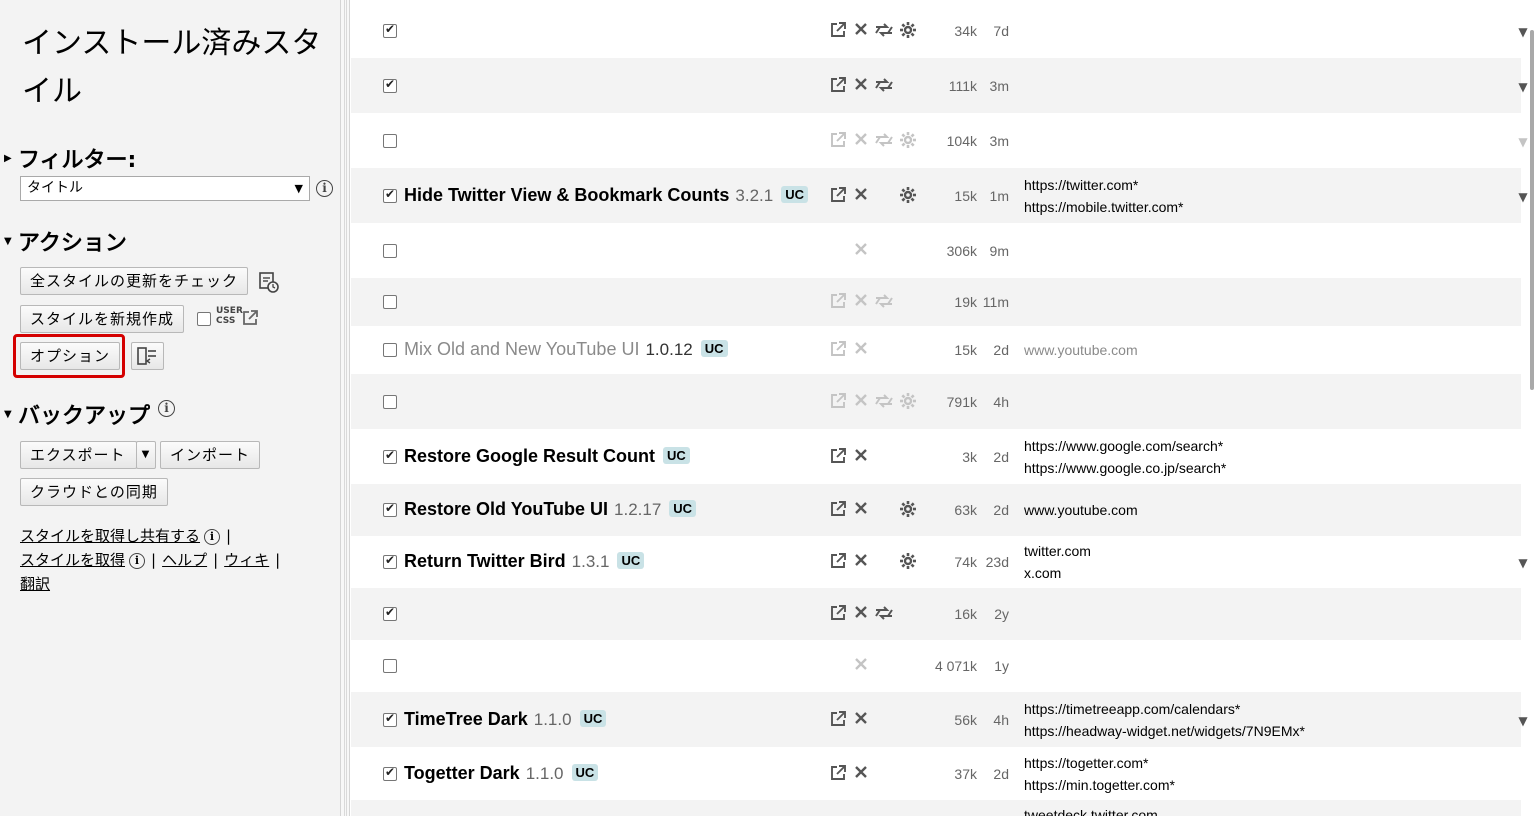 This screenshot has height=816, width=1535. Describe the element at coordinates (1532, 408) in the screenshot. I see `scrollbar` at that location.